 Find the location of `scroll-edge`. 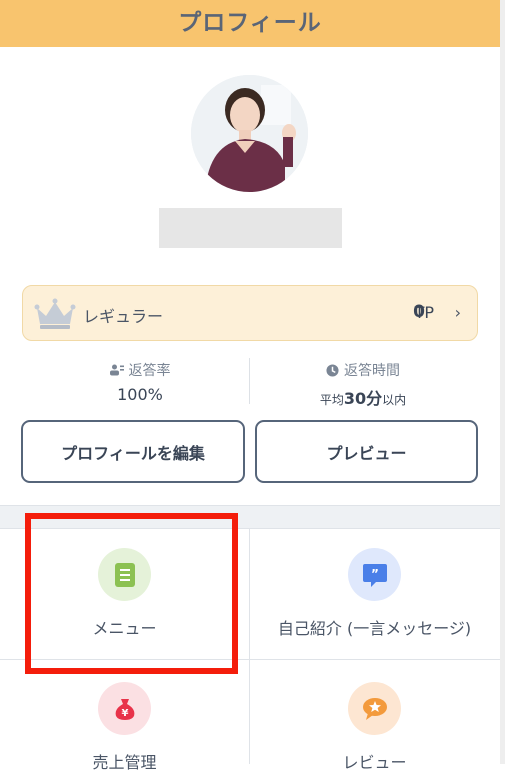

scroll-edge is located at coordinates (502, 382).